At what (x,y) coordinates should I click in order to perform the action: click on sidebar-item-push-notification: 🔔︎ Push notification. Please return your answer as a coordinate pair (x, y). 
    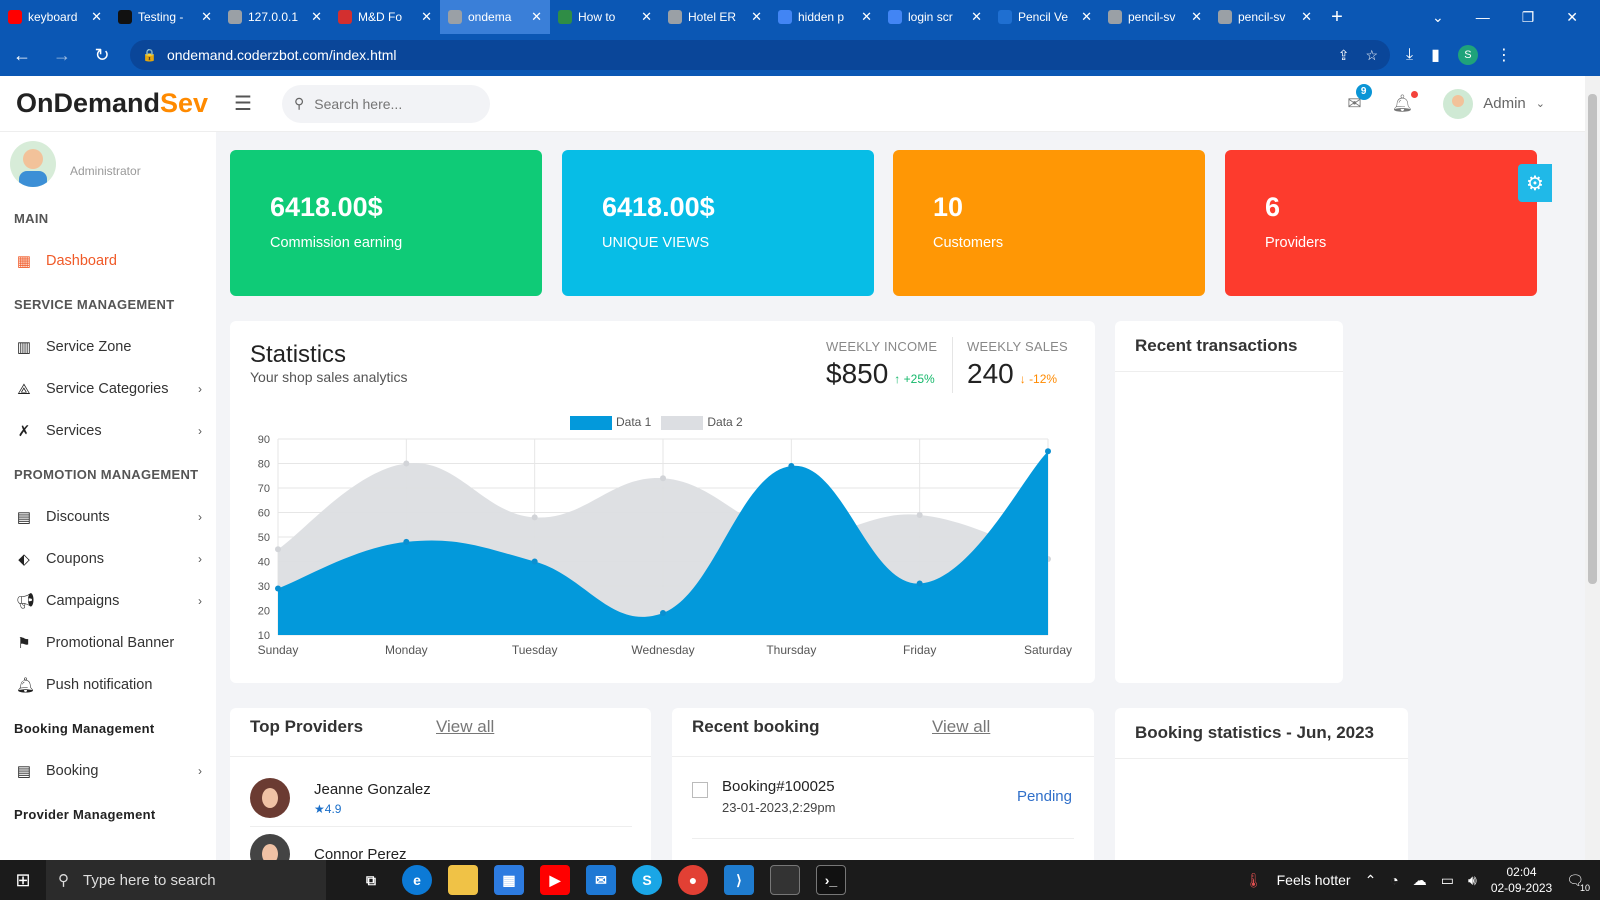
    Looking at the image, I should click on (108, 685).